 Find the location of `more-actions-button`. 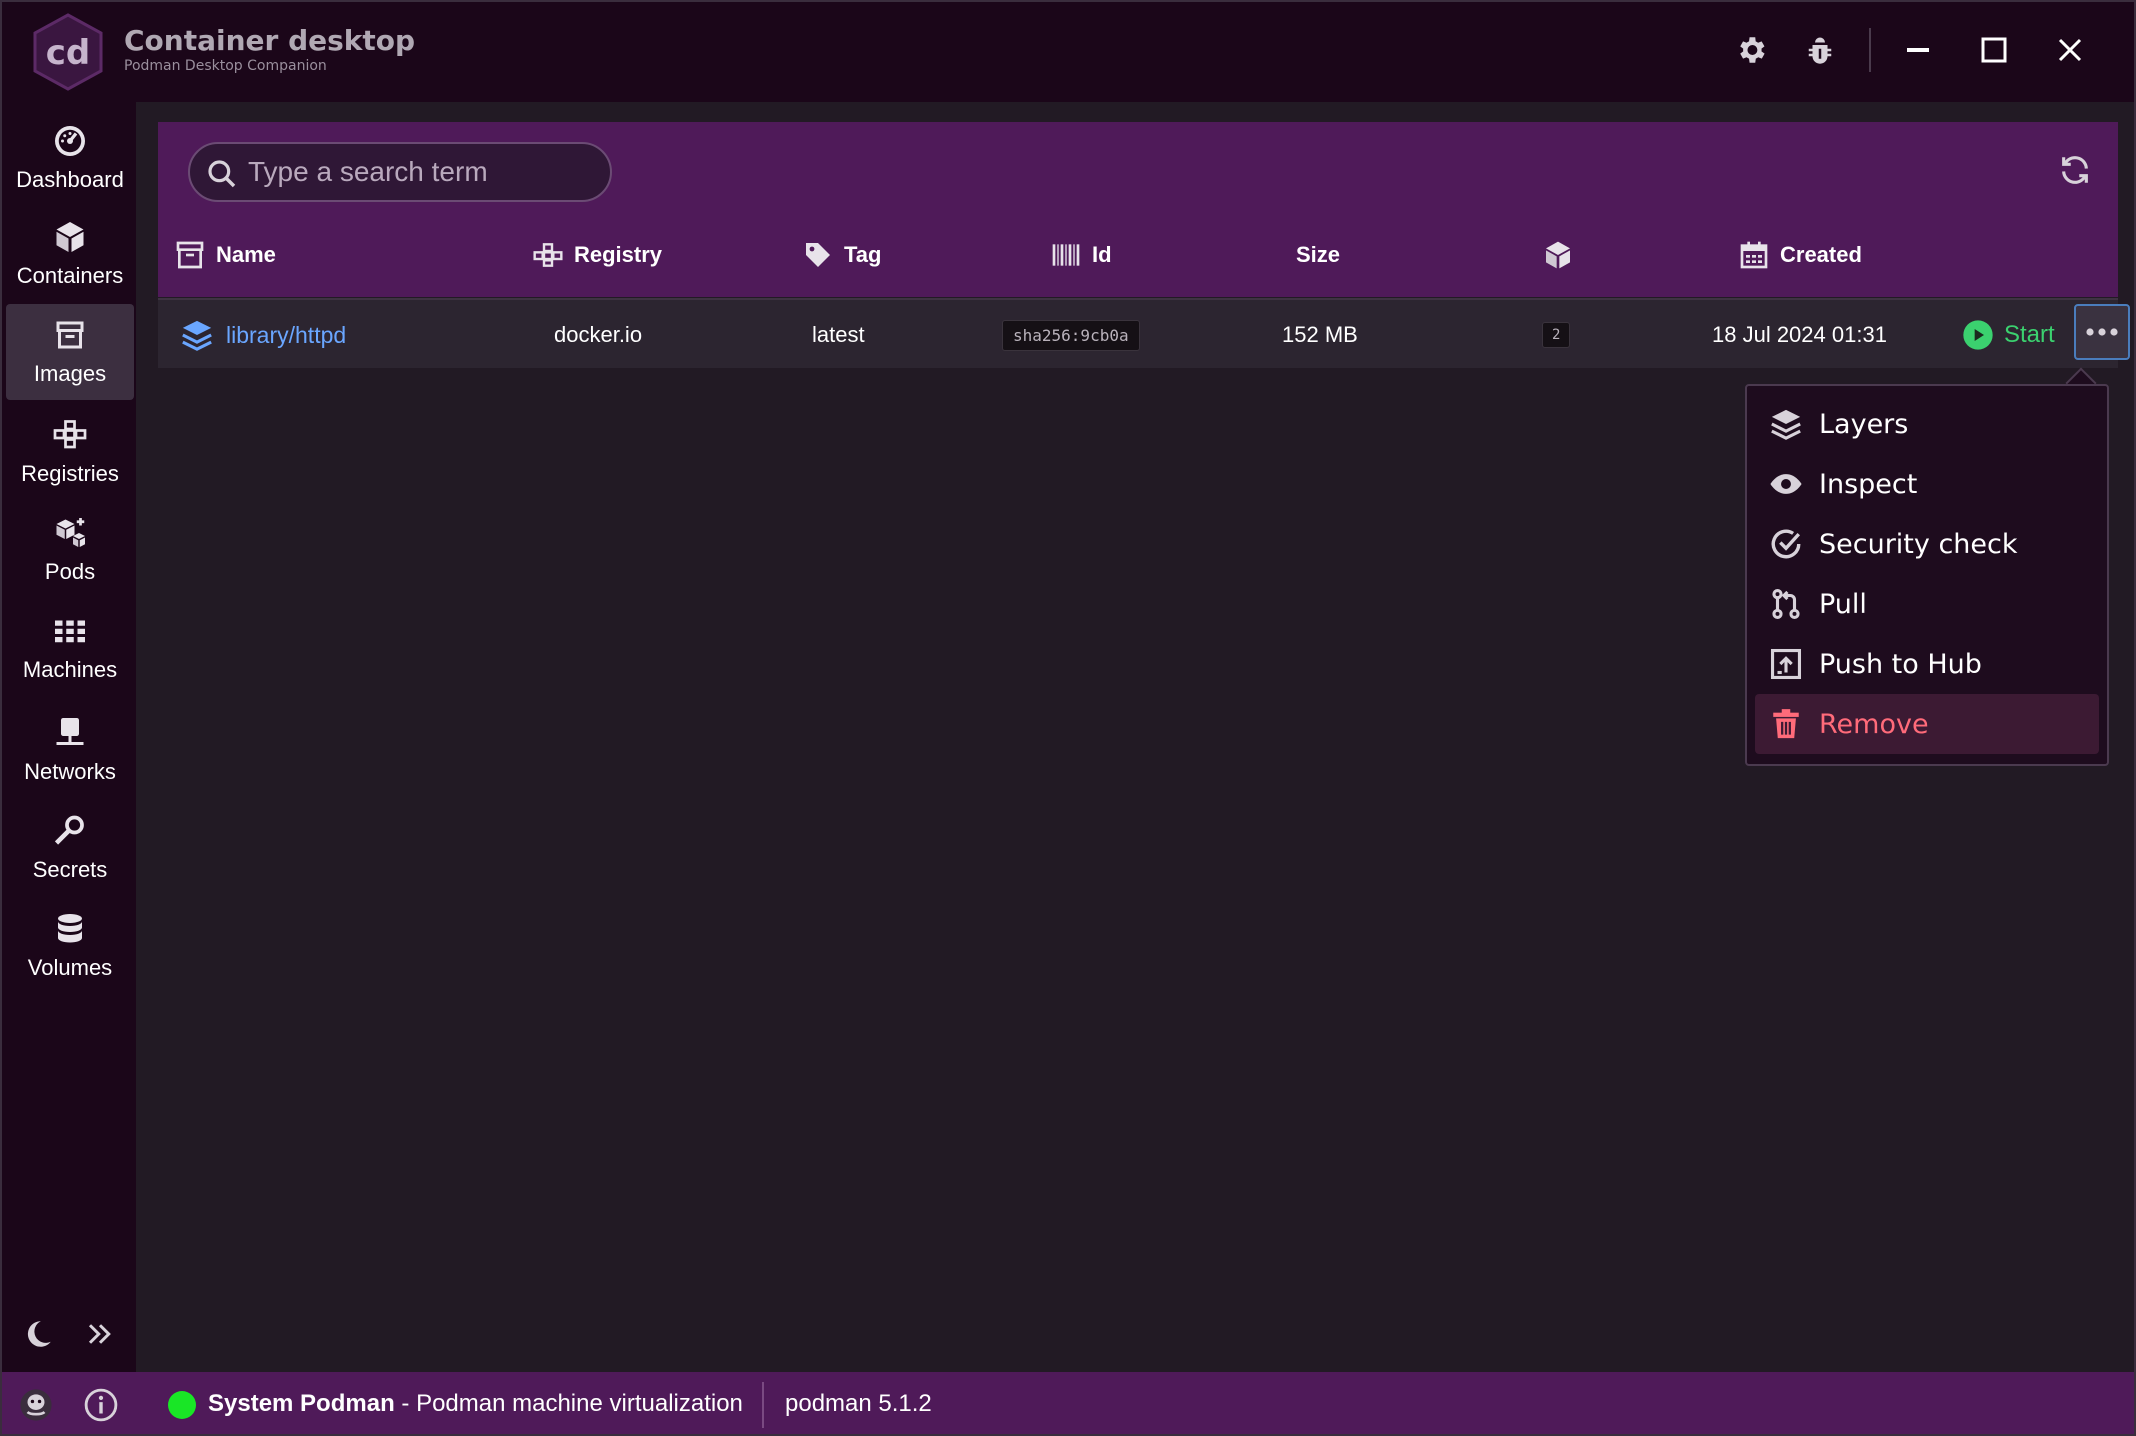

more-actions-button is located at coordinates (2102, 332).